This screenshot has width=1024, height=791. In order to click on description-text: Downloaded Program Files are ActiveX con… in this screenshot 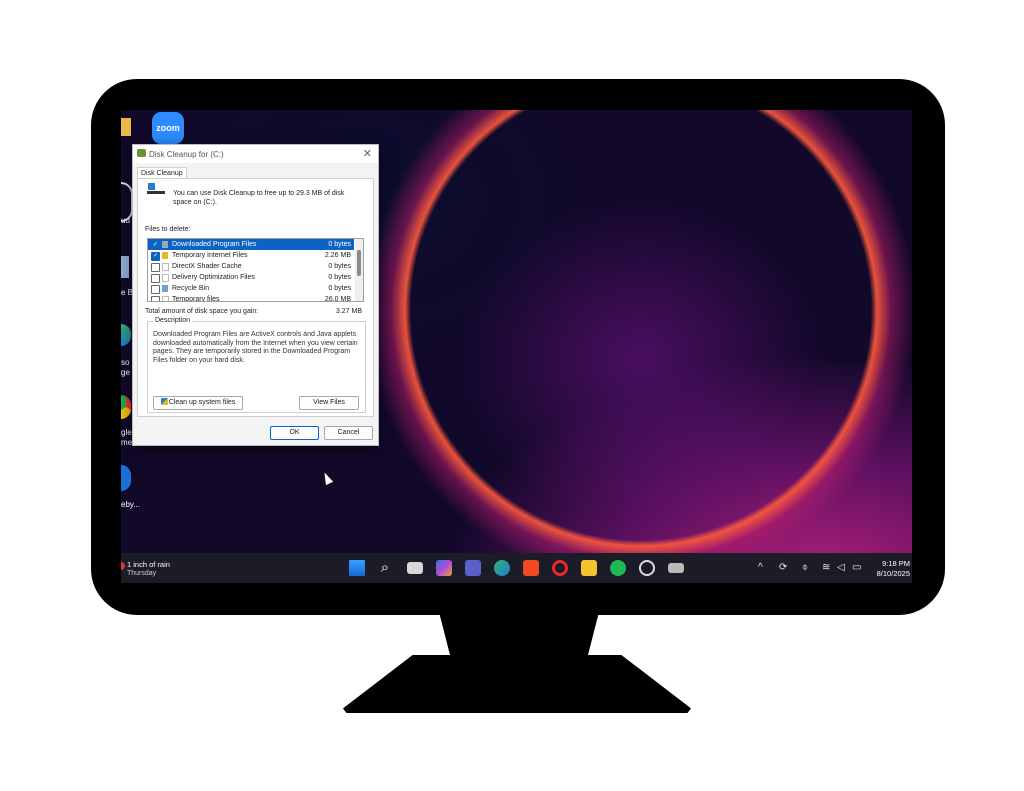, I will do `click(255, 348)`.